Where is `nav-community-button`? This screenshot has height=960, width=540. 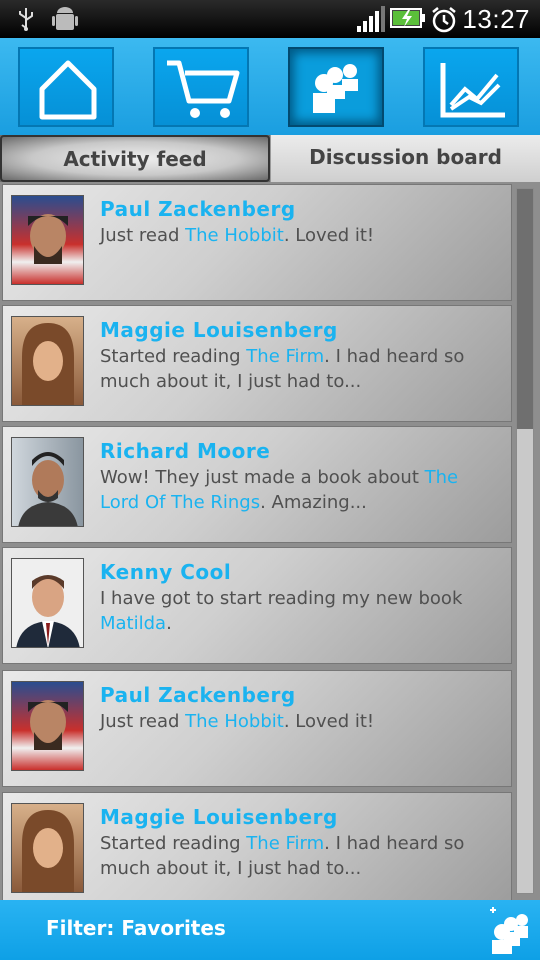 nav-community-button is located at coordinates (336, 87).